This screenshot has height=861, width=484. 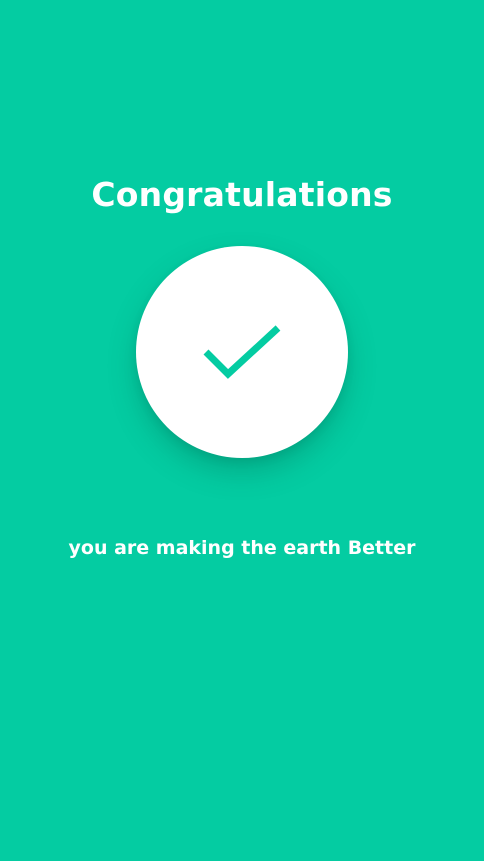 I want to click on success-badge, so click(x=242, y=352).